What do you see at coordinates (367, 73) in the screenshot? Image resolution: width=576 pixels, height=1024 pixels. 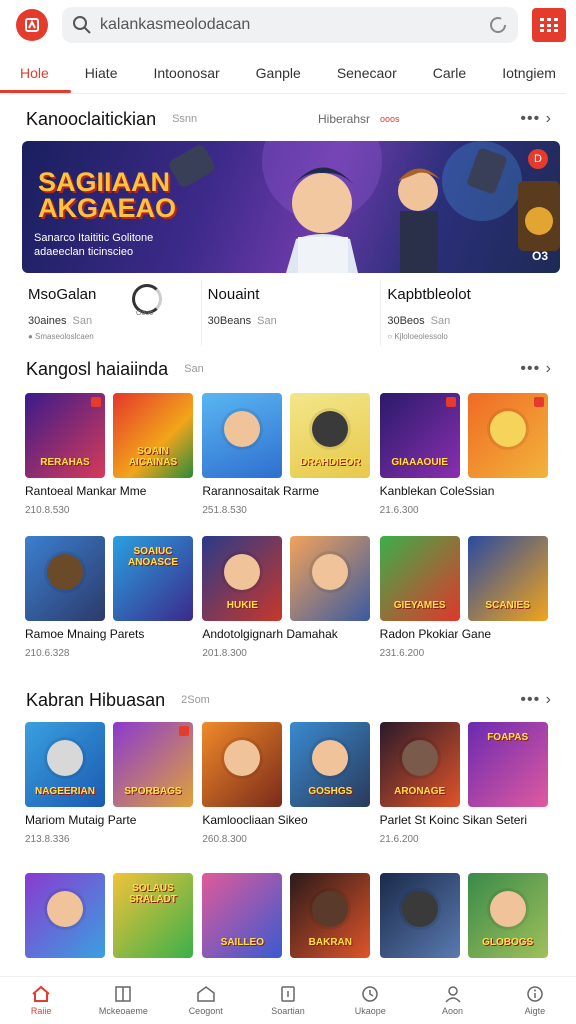 I see `tab-5: Senecaor` at bounding box center [367, 73].